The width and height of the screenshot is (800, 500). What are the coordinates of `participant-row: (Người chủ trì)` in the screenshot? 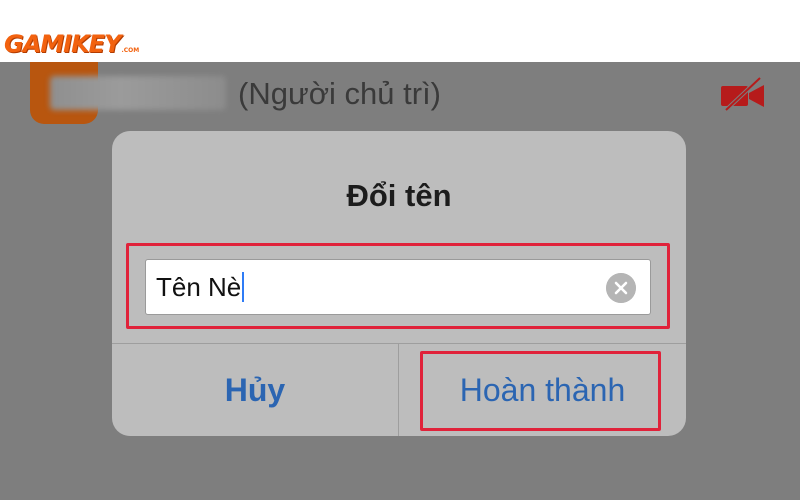 It's located at (400, 94).